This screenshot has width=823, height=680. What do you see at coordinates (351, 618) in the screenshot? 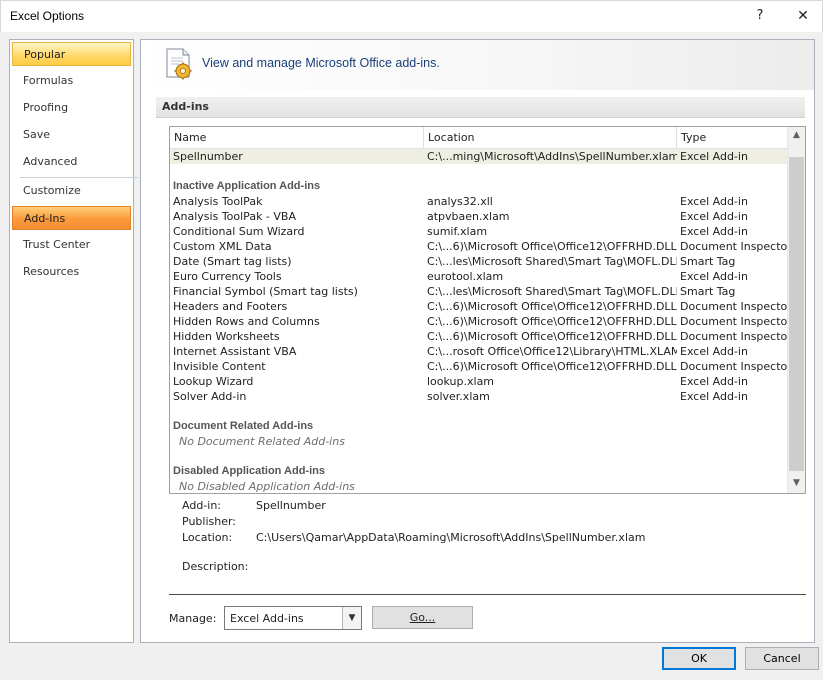
I see `chevron-down-icon: ▼` at bounding box center [351, 618].